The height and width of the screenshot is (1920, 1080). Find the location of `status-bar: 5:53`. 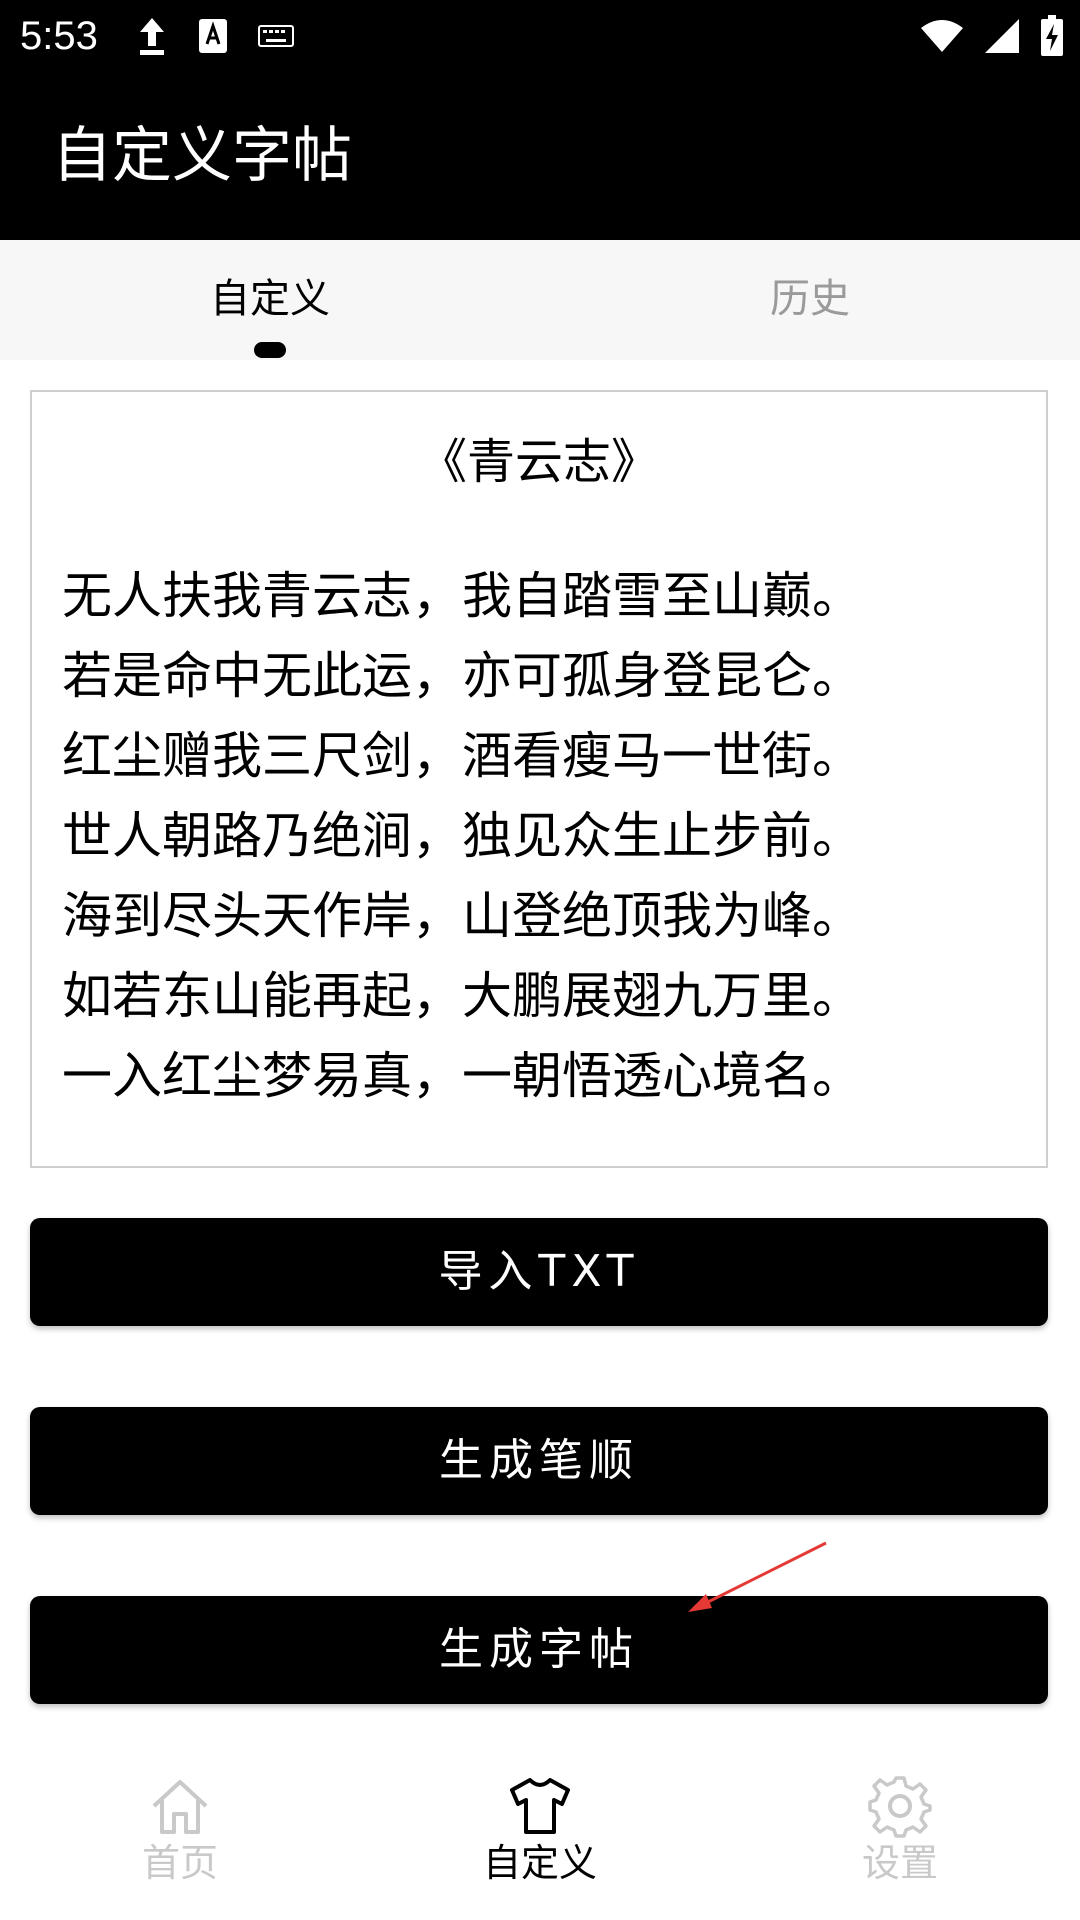

status-bar: 5:53 is located at coordinates (540, 36).